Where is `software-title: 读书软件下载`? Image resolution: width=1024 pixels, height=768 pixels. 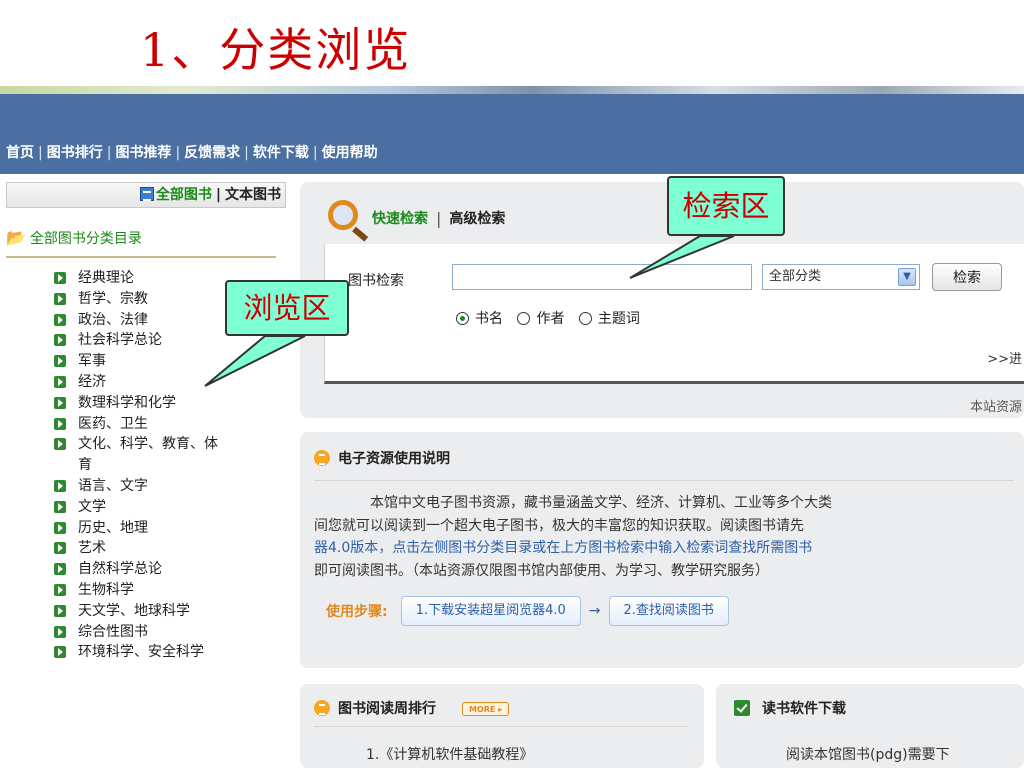
software-title: 读书软件下载 is located at coordinates (804, 709).